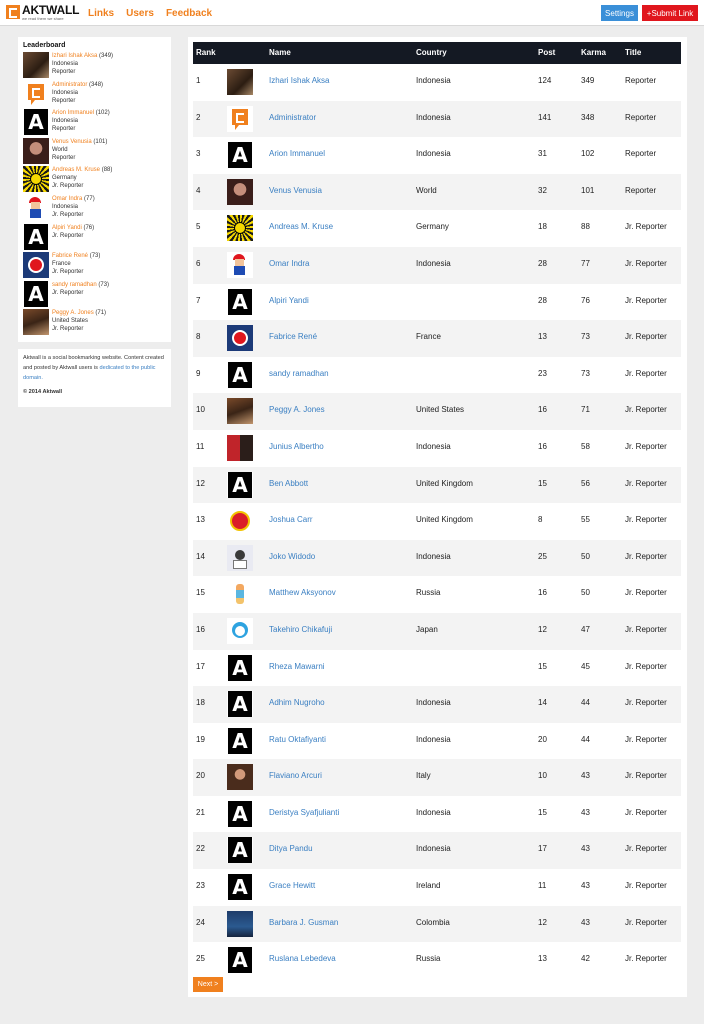 The image size is (704, 1024). Describe the element at coordinates (70, 256) in the screenshot. I see `leaderboard-user-link: Fabrice René` at that location.